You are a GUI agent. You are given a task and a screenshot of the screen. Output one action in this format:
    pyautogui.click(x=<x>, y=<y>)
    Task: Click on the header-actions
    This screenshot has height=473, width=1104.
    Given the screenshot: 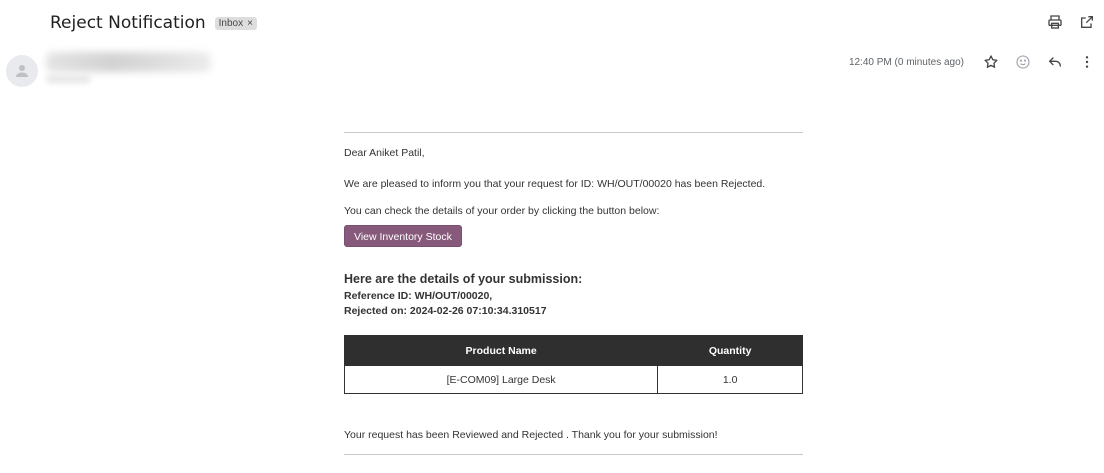 What is the action you would take?
    pyautogui.click(x=1071, y=22)
    